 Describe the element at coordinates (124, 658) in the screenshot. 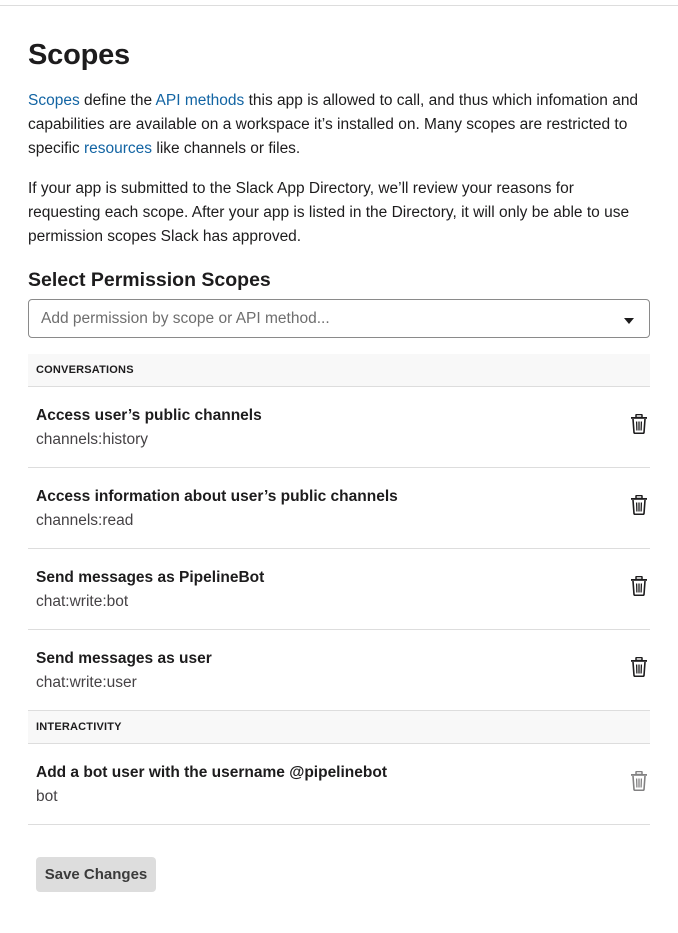

I see `scope-title: Send messages as user` at that location.